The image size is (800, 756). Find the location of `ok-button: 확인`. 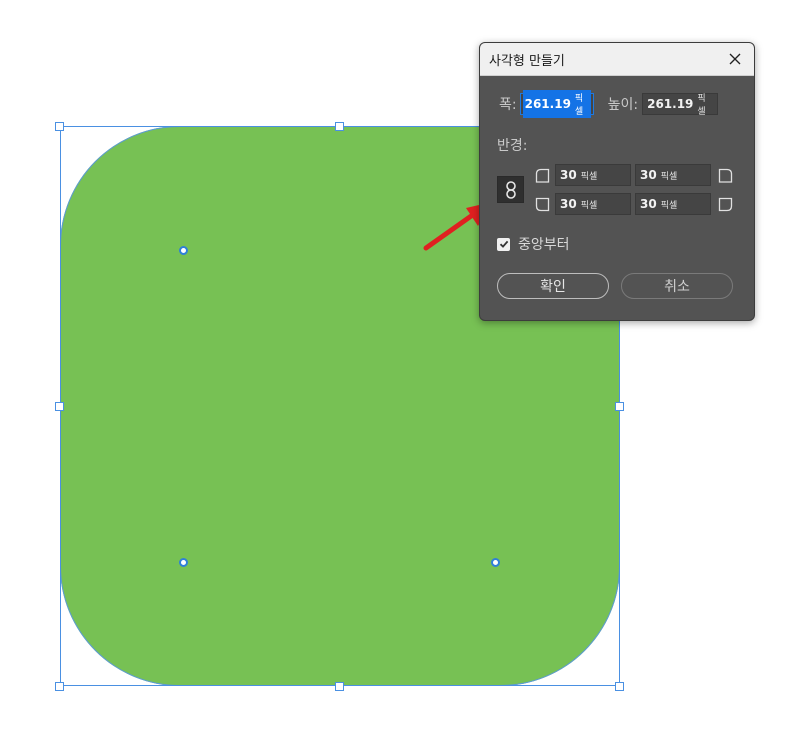

ok-button: 확인 is located at coordinates (553, 286).